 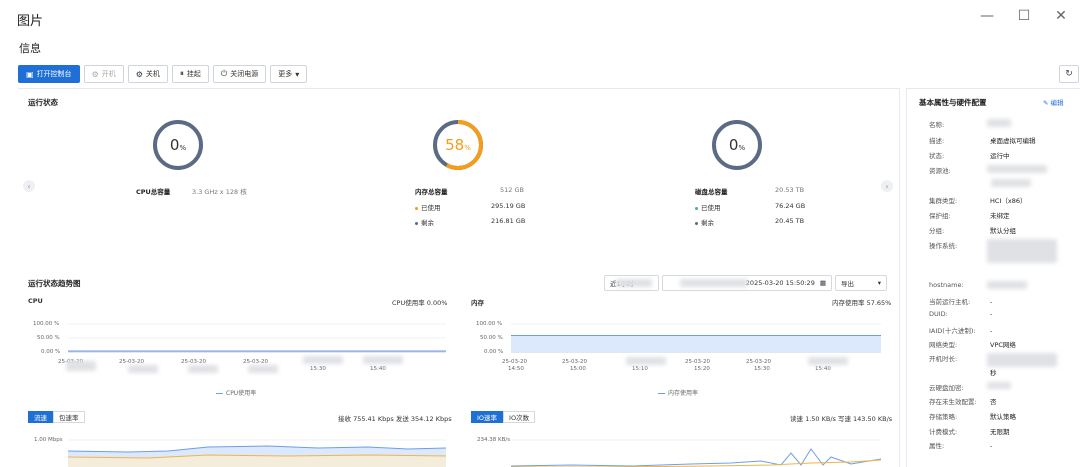 I want to click on memory-chart-title: 内存, so click(x=477, y=303).